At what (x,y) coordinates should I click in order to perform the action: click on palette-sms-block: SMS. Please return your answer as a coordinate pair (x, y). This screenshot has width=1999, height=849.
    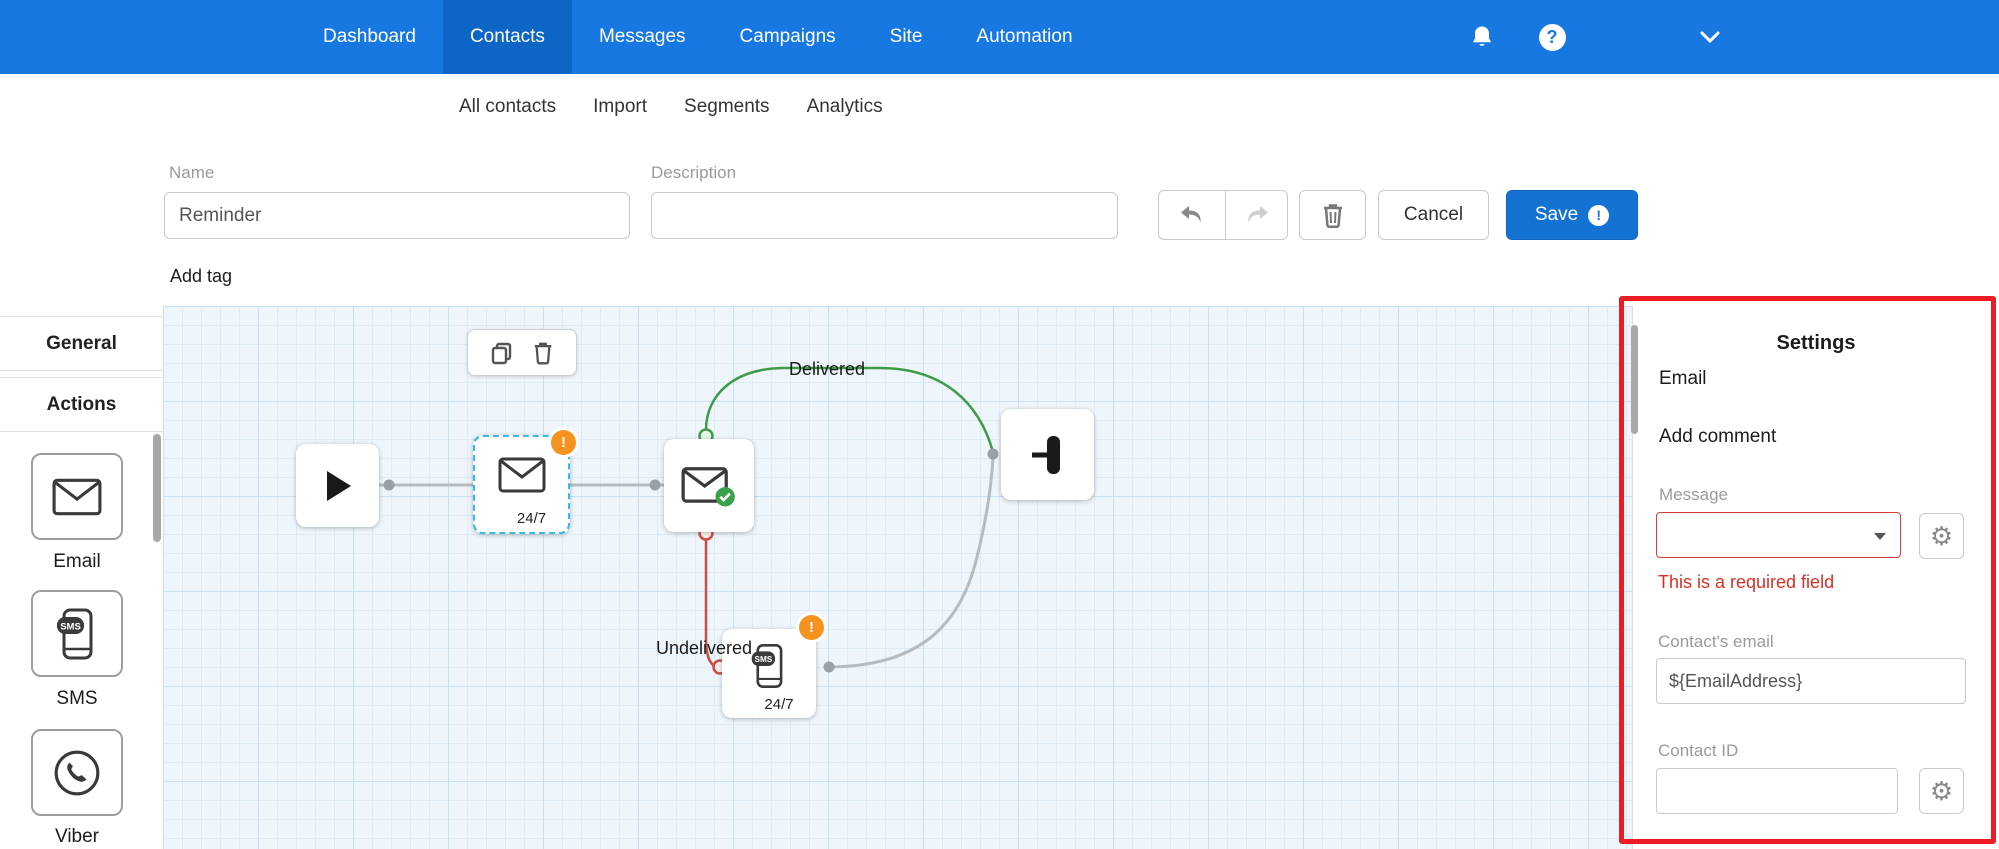
    Looking at the image, I should click on (77, 633).